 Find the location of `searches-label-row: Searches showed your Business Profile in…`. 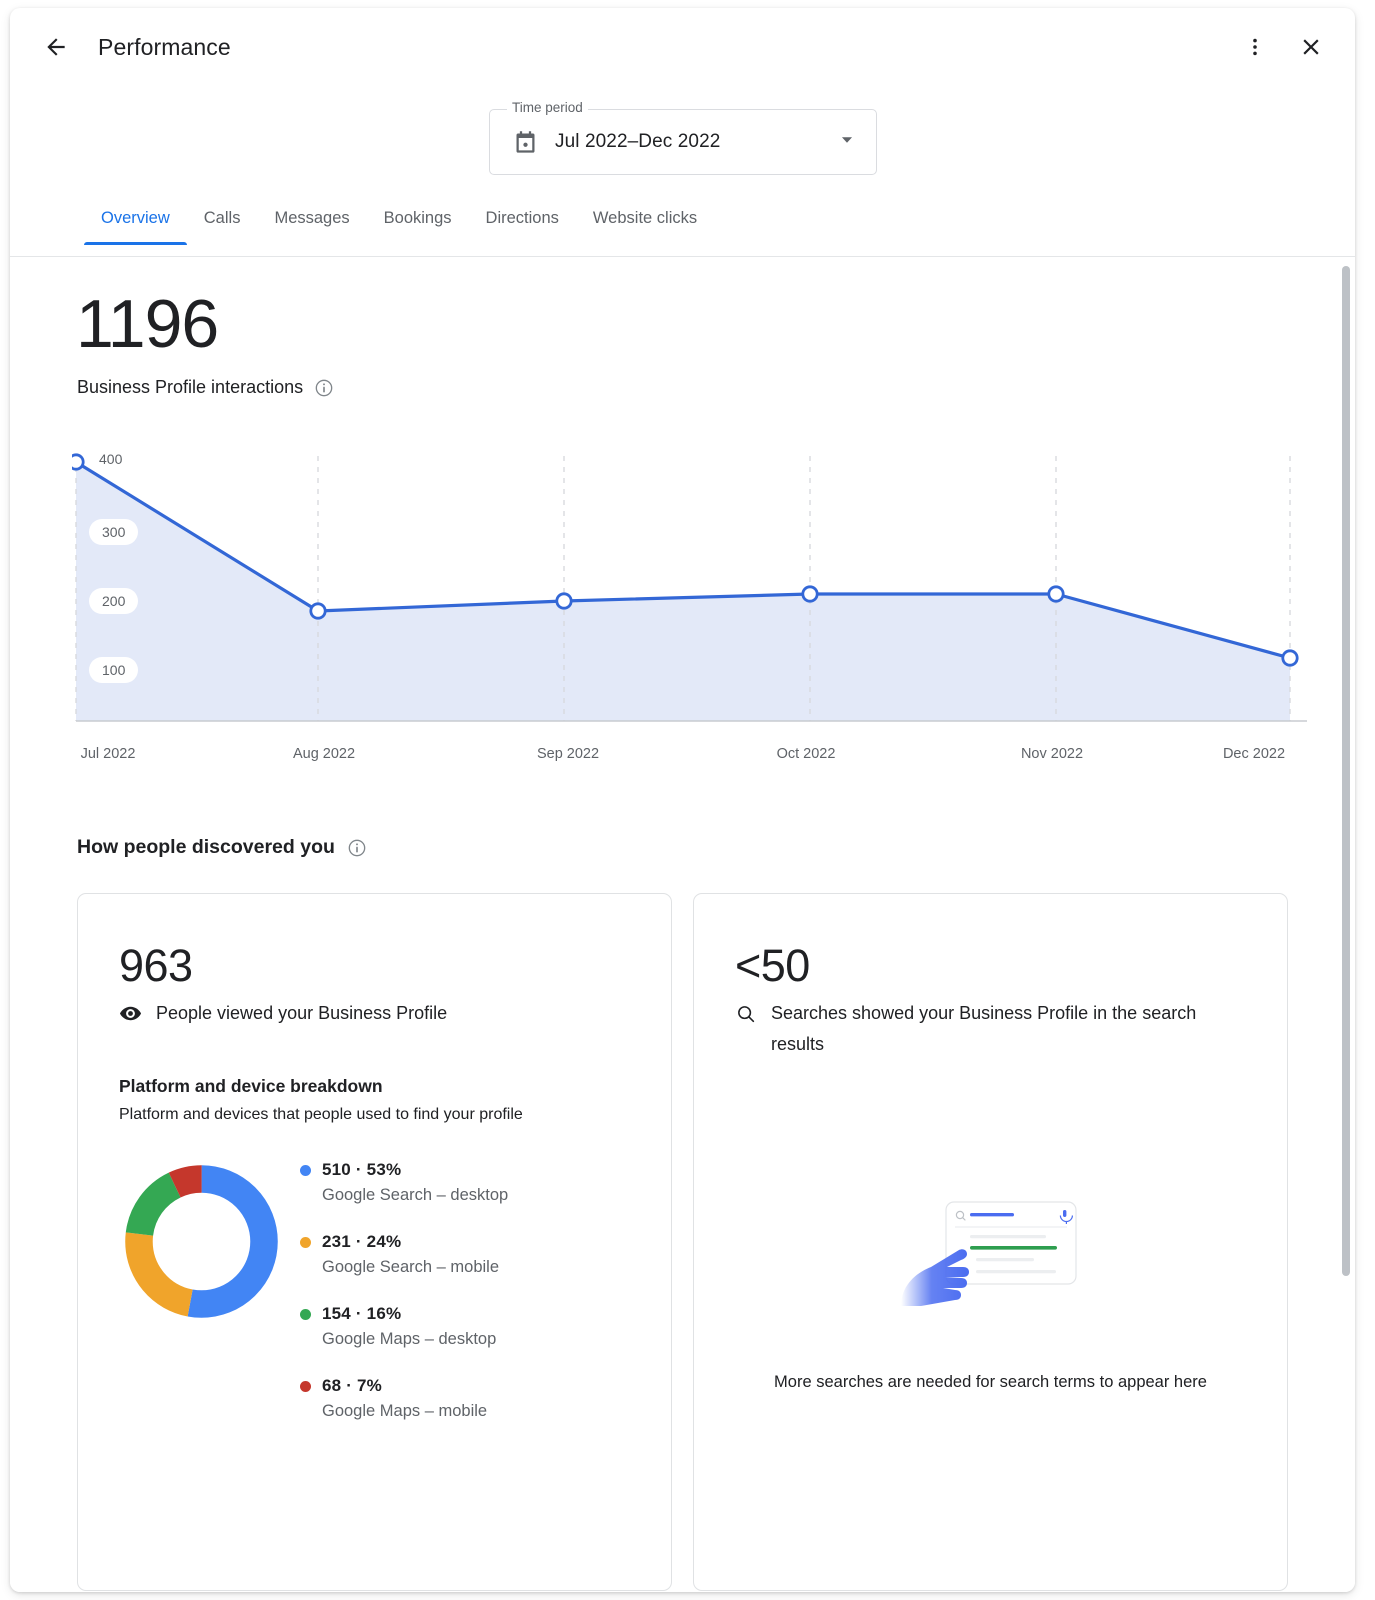

searches-label-row: Searches showed your Business Profile in… is located at coordinates (970, 1029).